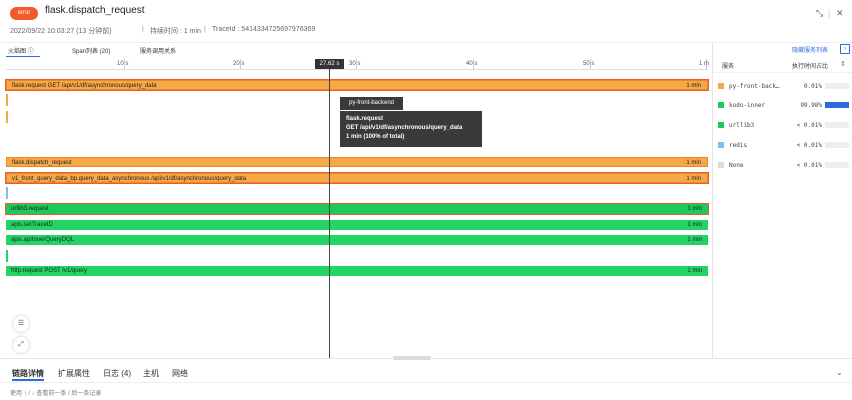  Describe the element at coordinates (74, 373) in the screenshot. I see `tab-extended-attributes: 扩展属性` at that location.